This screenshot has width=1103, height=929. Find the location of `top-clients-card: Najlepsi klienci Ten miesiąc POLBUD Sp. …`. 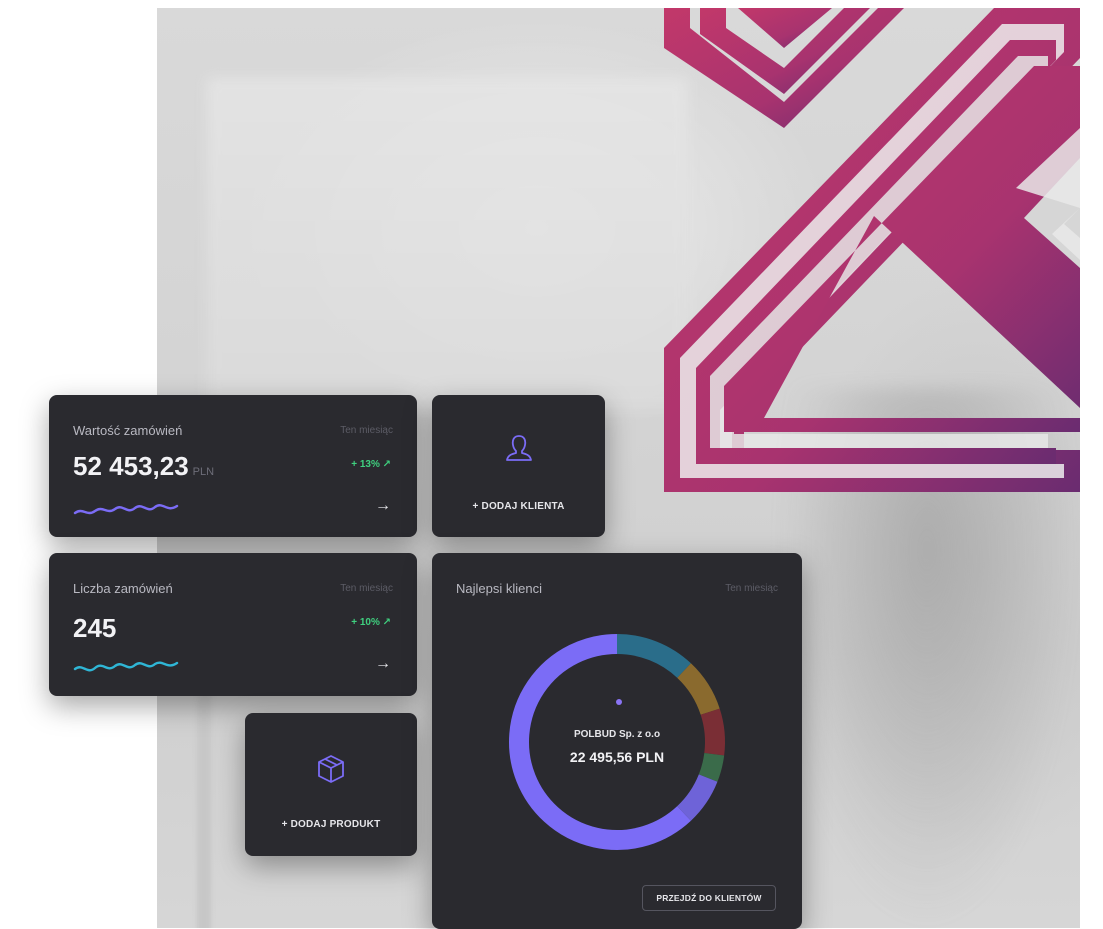

top-clients-card: Najlepsi klienci Ten miesiąc POLBUD Sp. … is located at coordinates (617, 741).